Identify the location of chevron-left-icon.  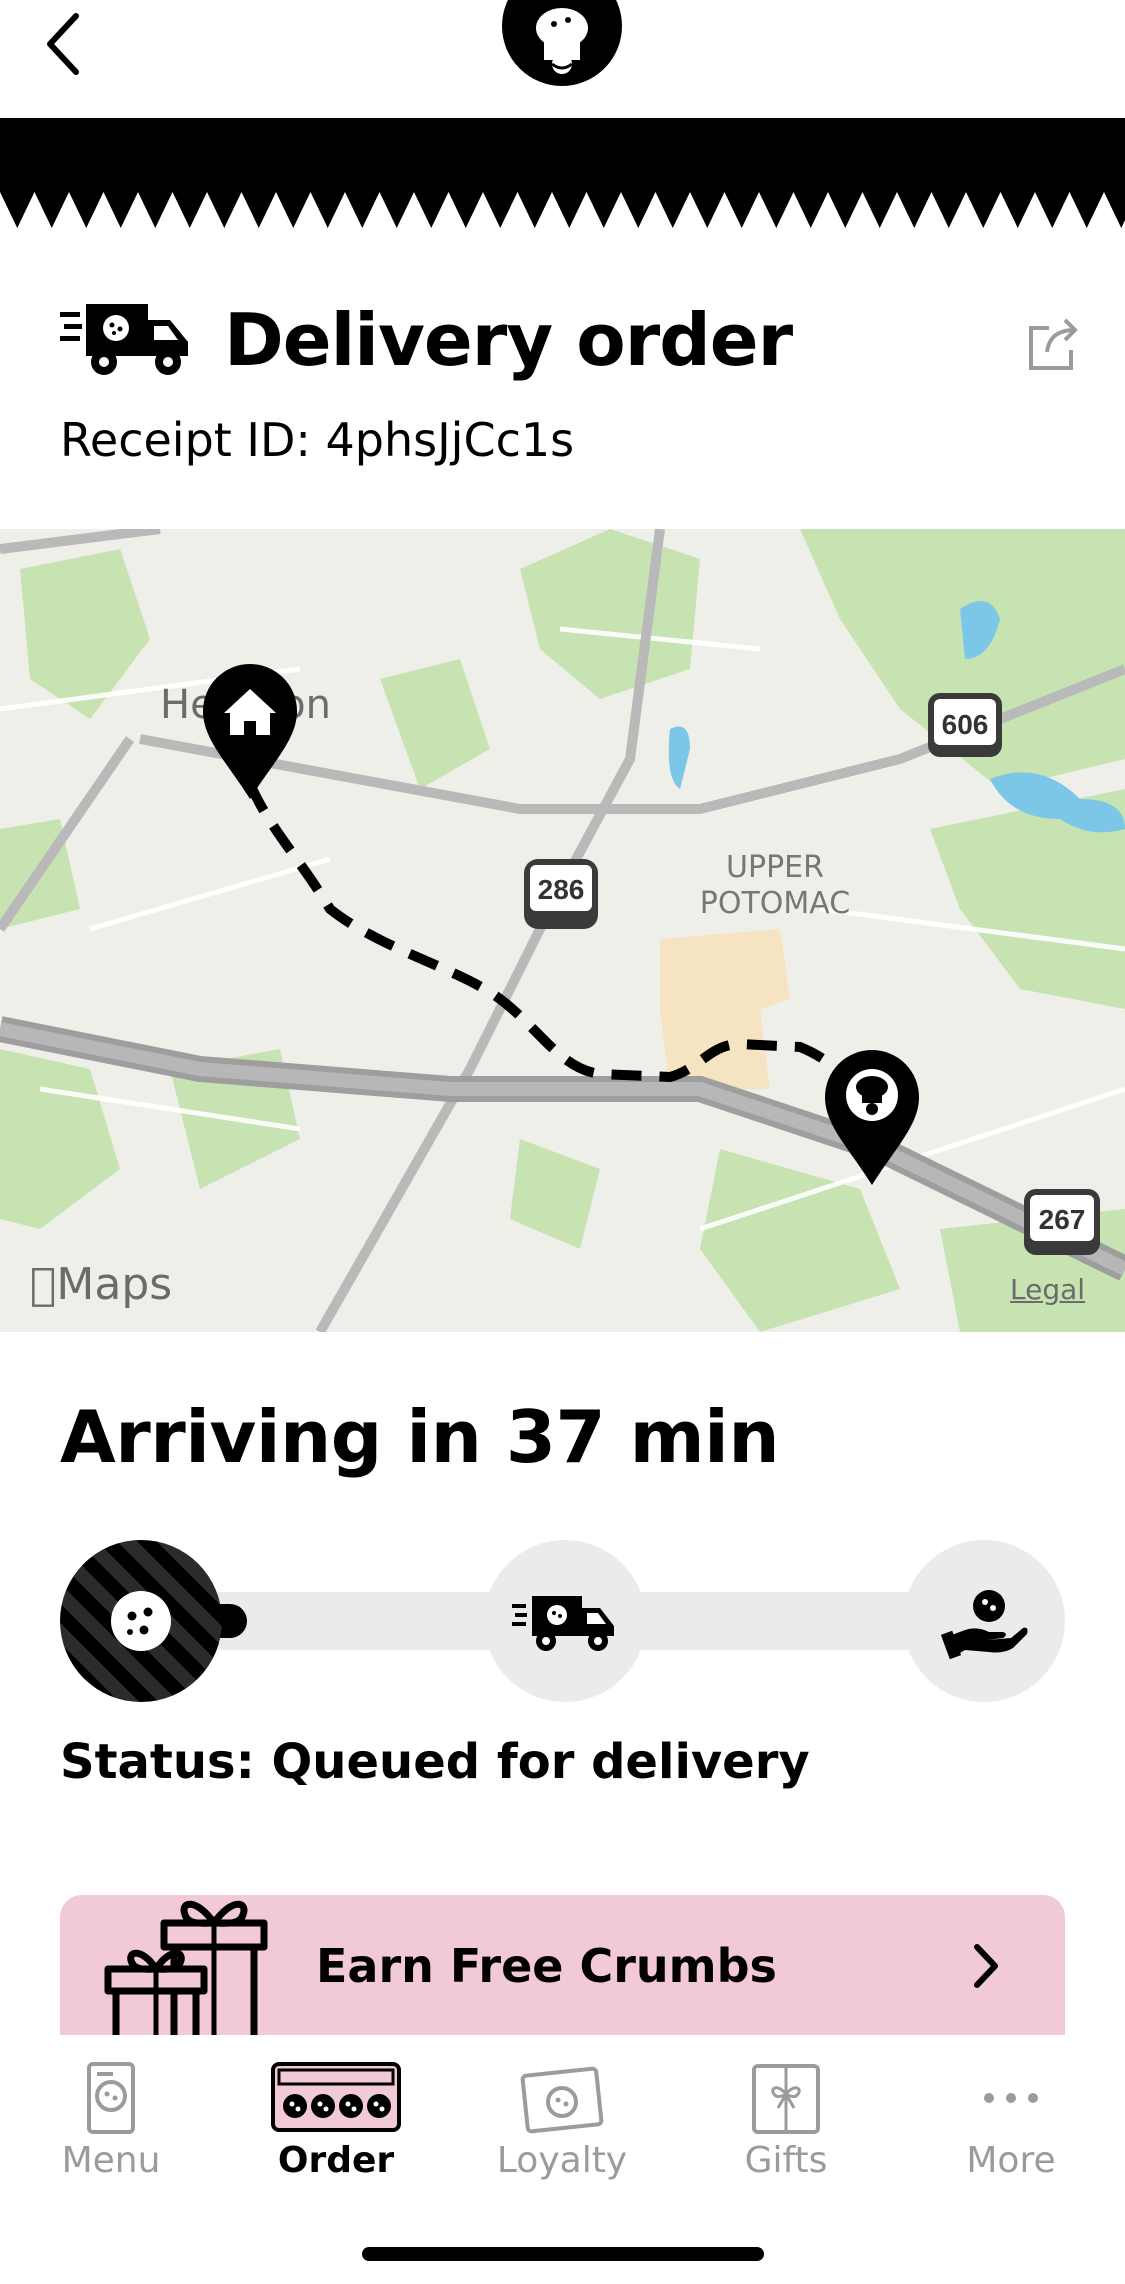
(63, 44).